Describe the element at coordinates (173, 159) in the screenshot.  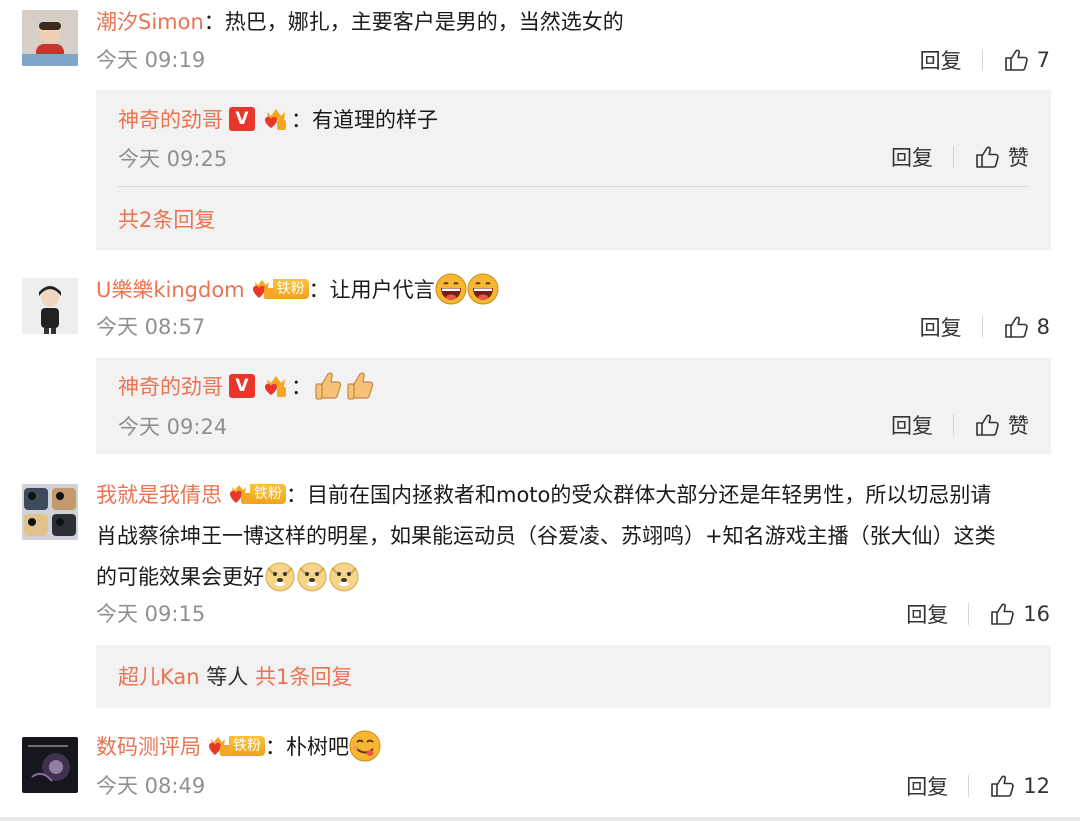
I see `timestamp: 今天 09:25` at that location.